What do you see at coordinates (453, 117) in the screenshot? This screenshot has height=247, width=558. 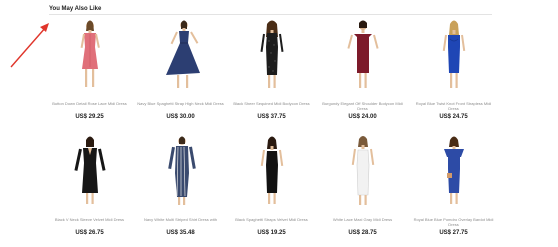 I see `product-price: US$ 24.75` at bounding box center [453, 117].